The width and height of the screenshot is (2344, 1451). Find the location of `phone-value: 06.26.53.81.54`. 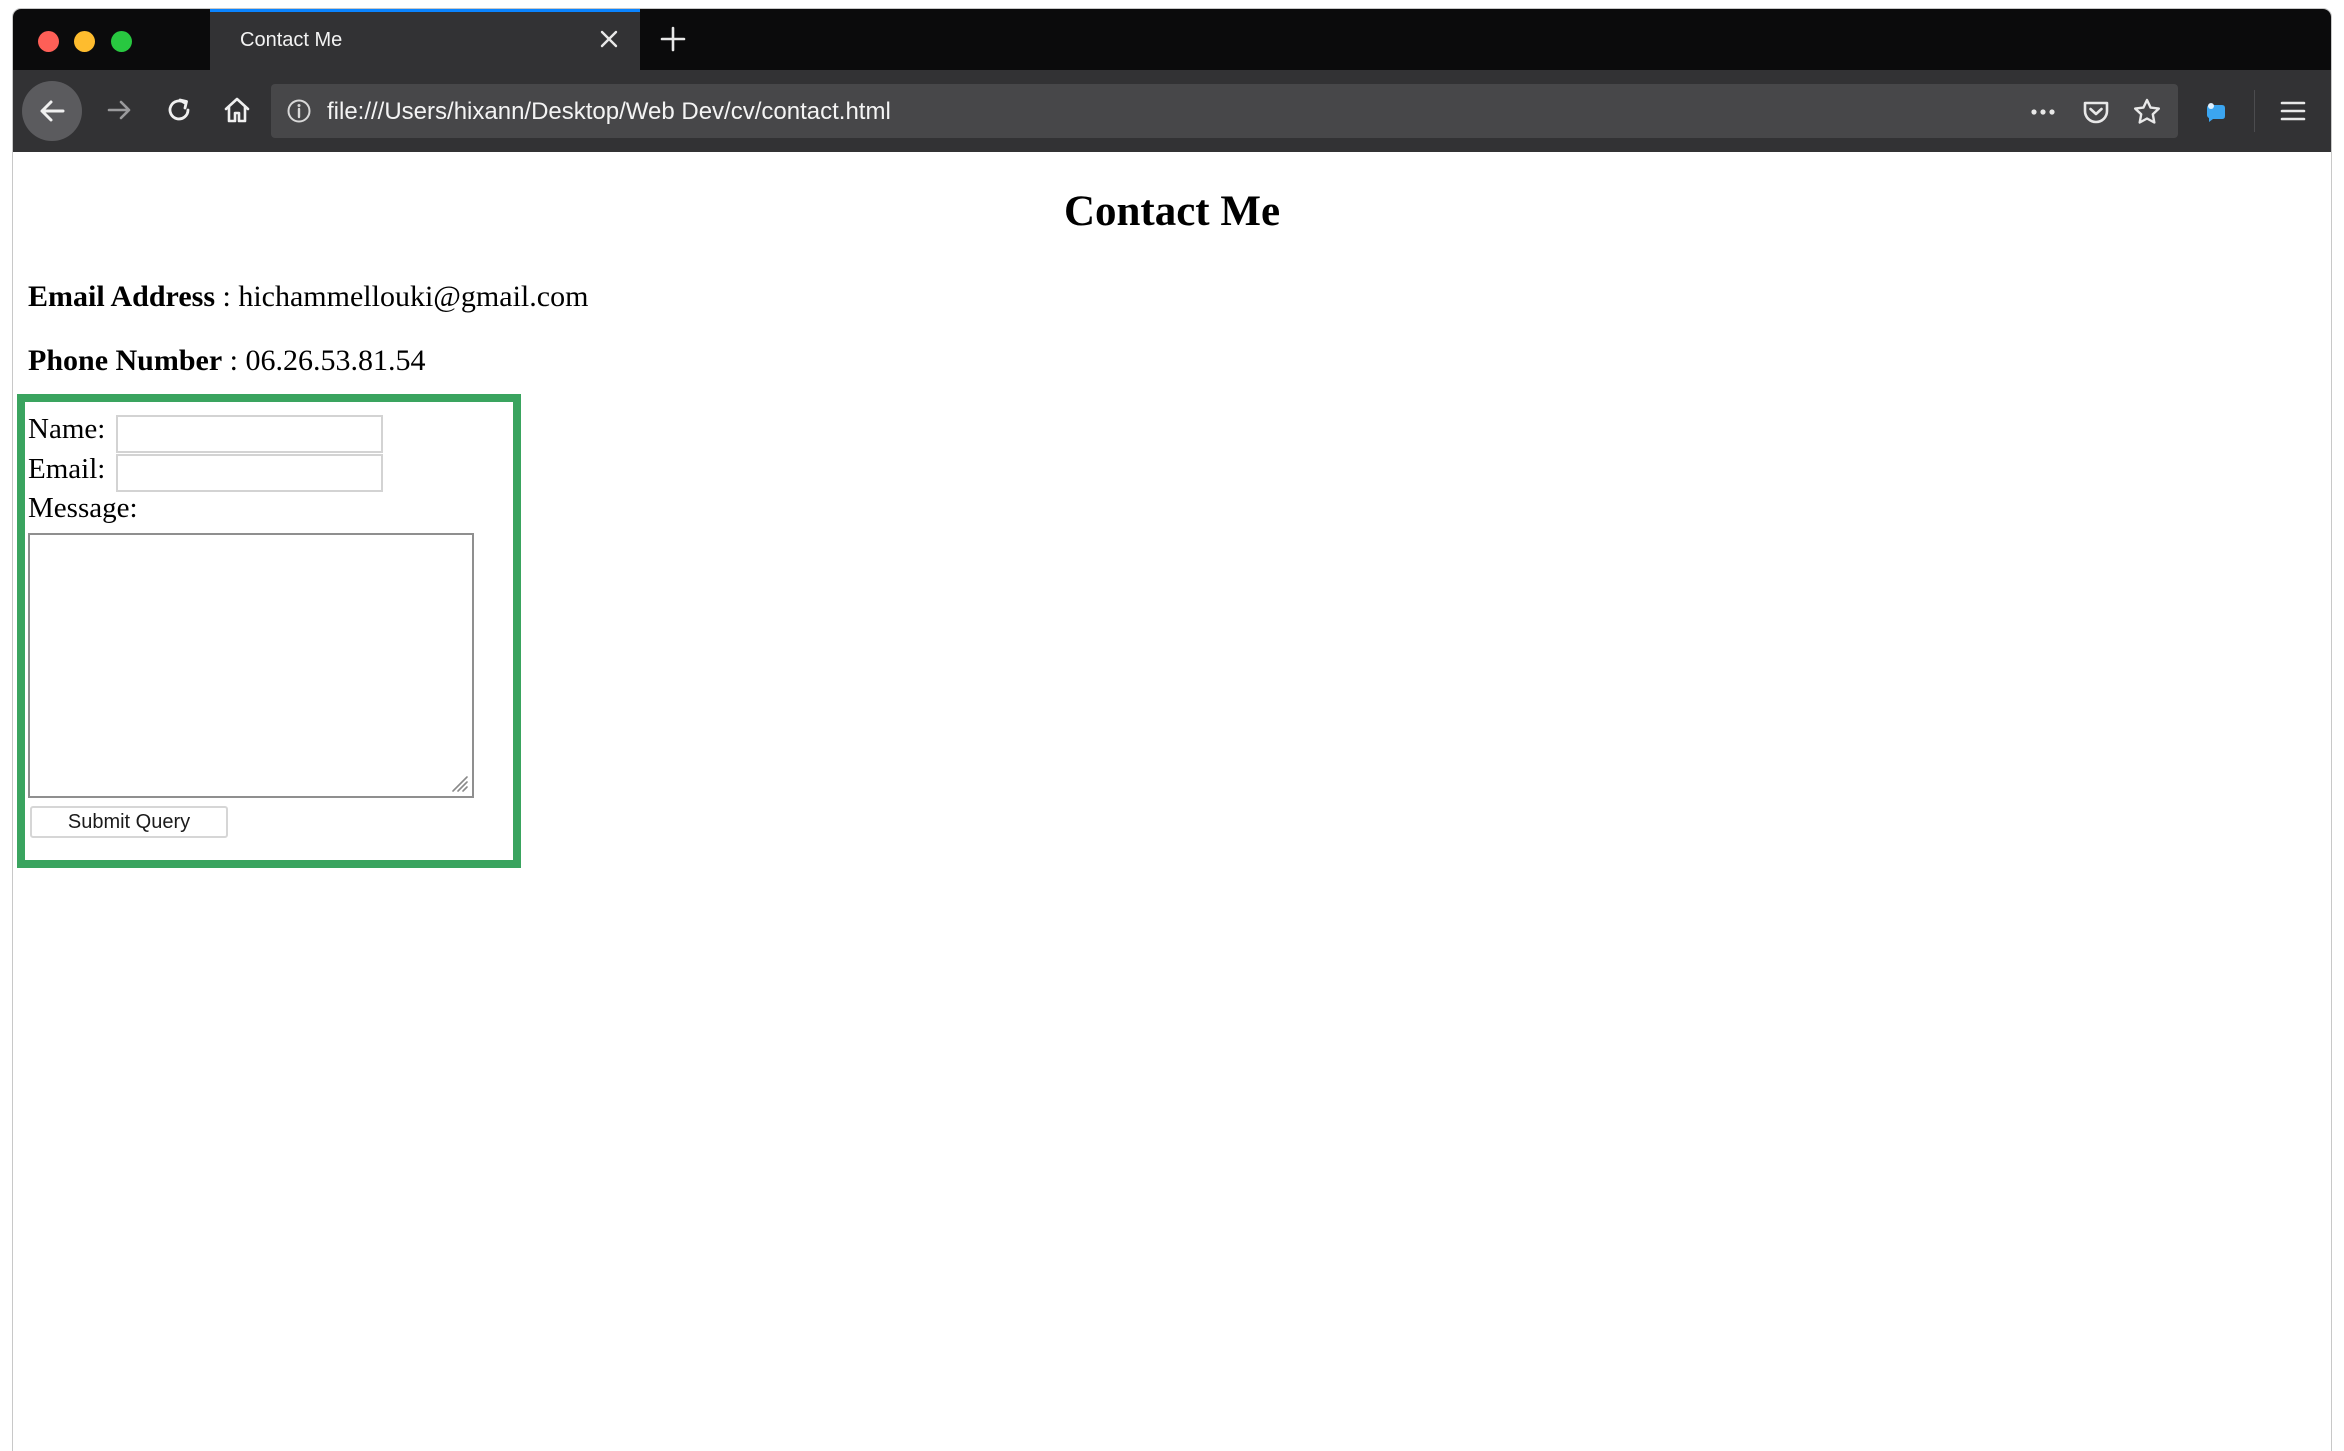

phone-value: 06.26.53.81.54 is located at coordinates (335, 360).